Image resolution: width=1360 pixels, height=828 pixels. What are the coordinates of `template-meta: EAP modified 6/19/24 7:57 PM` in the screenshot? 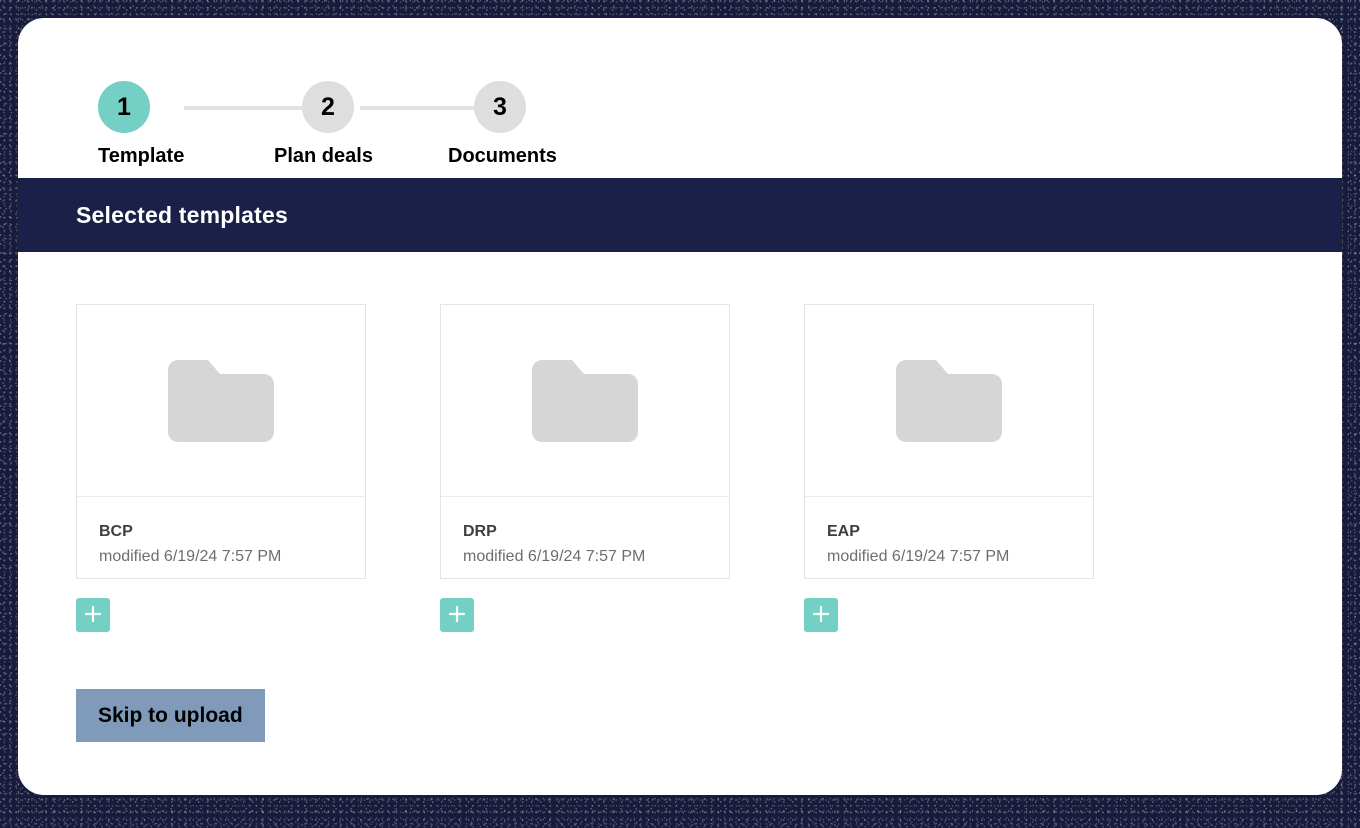 It's located at (949, 531).